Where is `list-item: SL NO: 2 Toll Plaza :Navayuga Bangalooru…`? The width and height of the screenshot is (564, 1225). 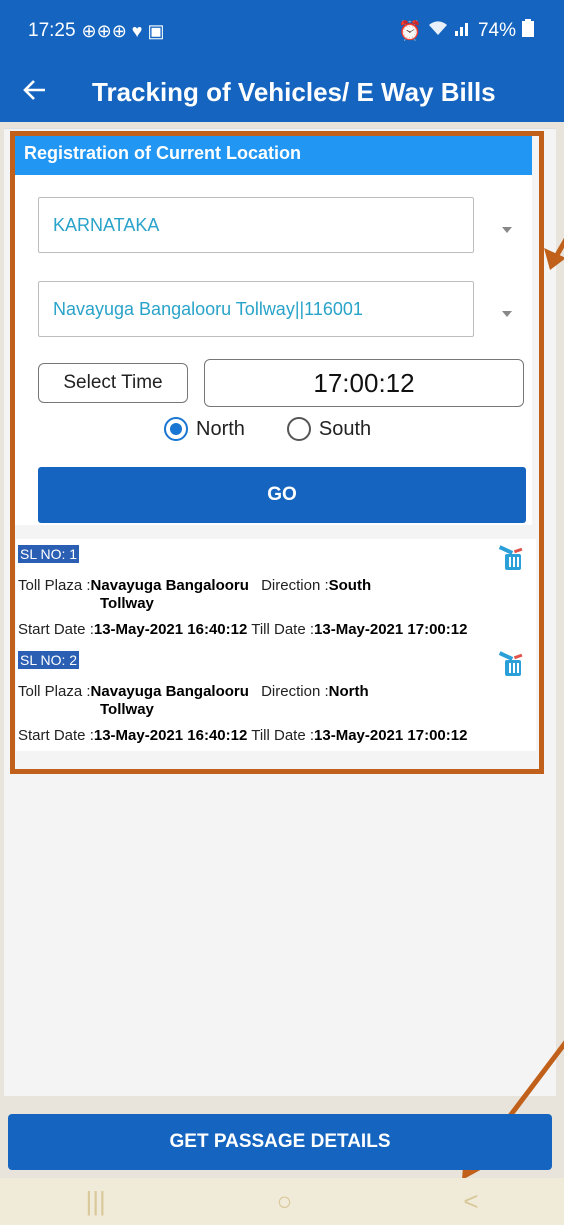
list-item: SL NO: 2 Toll Plaza :Navayuga Bangalooru… is located at coordinates (276, 698).